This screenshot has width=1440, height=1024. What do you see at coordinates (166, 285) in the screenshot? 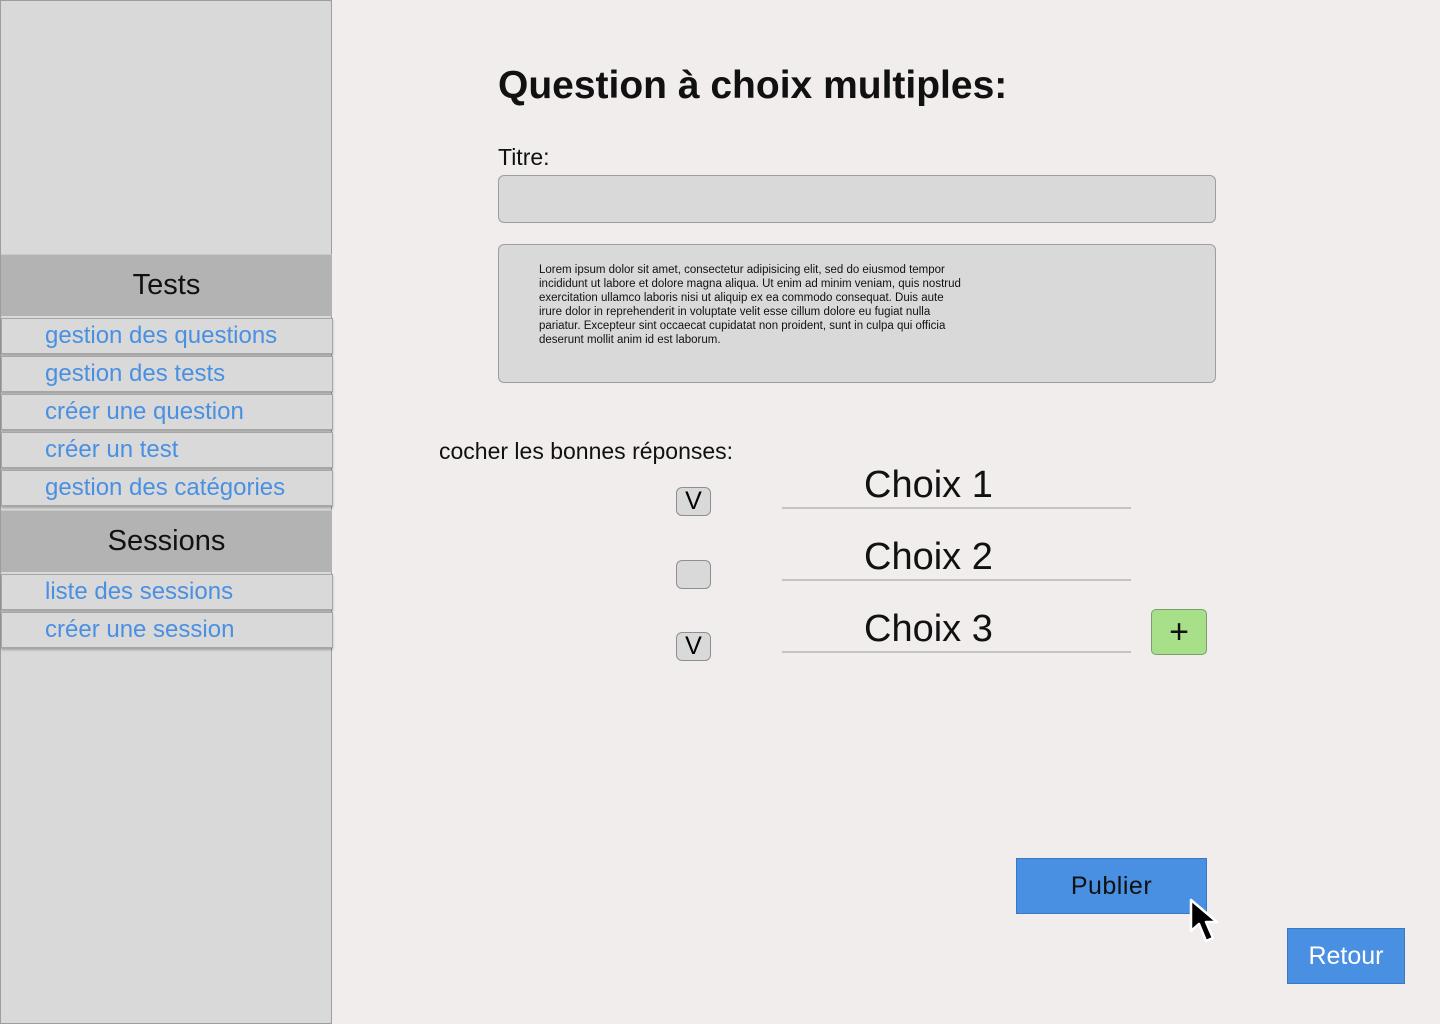
I see `section-header-tests: Tests` at bounding box center [166, 285].